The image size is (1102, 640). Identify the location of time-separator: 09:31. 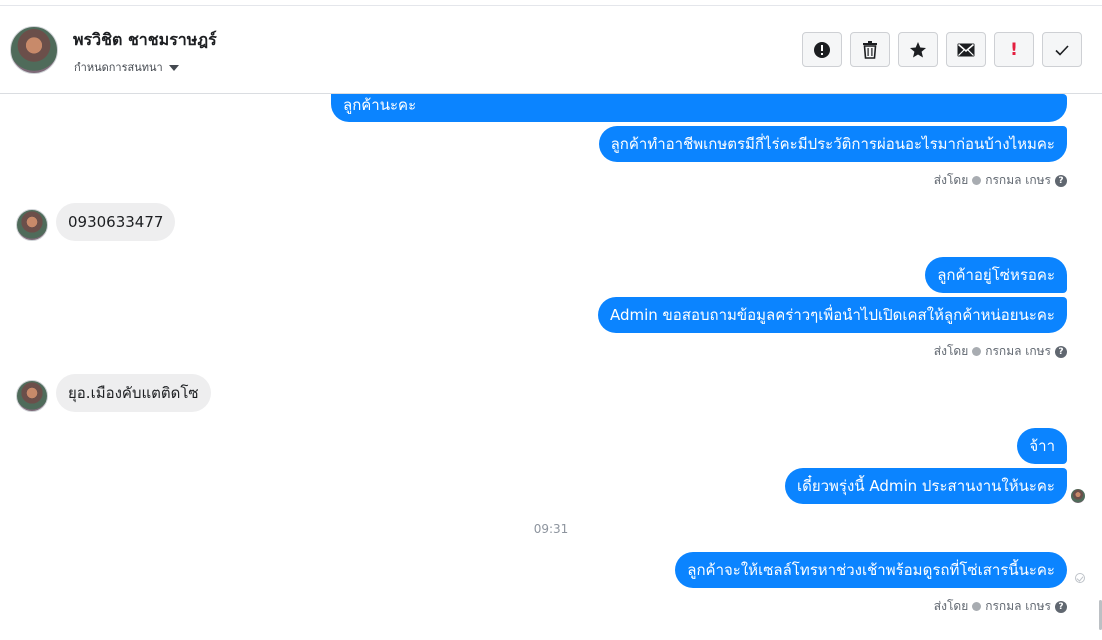
(551, 529).